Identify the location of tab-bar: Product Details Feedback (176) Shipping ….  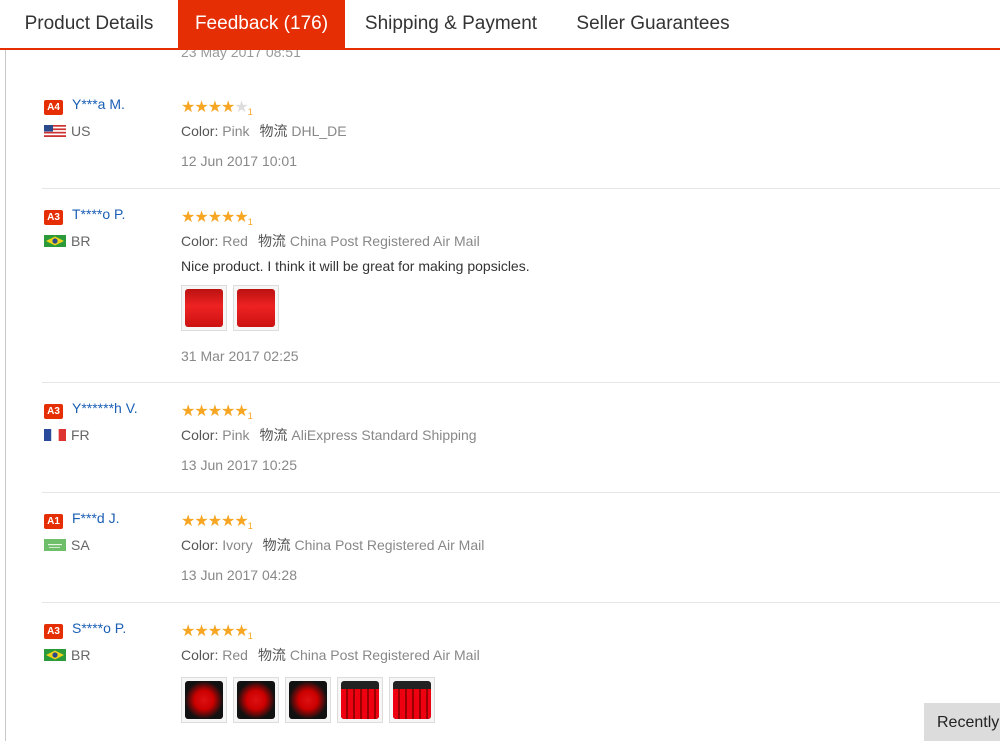
(500, 25).